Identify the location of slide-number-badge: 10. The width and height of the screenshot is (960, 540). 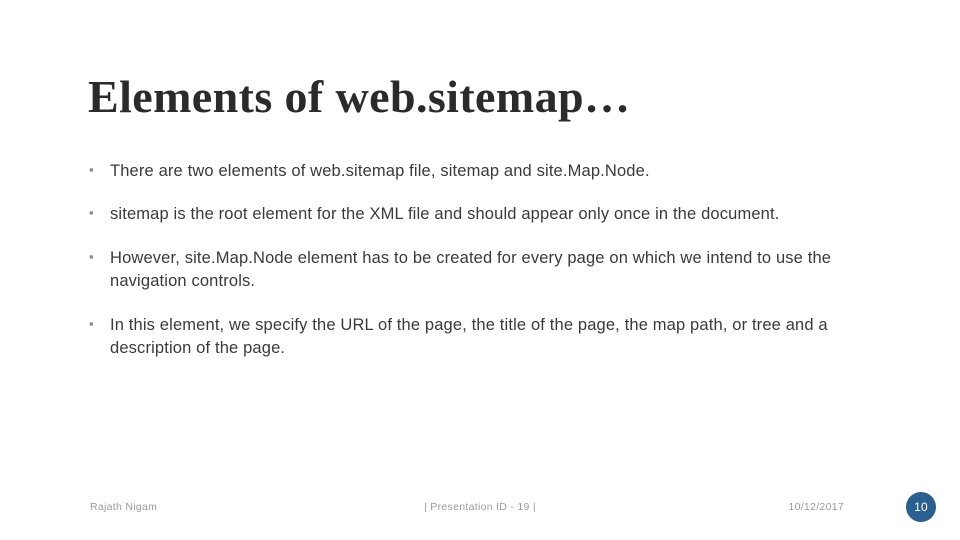
(921, 507).